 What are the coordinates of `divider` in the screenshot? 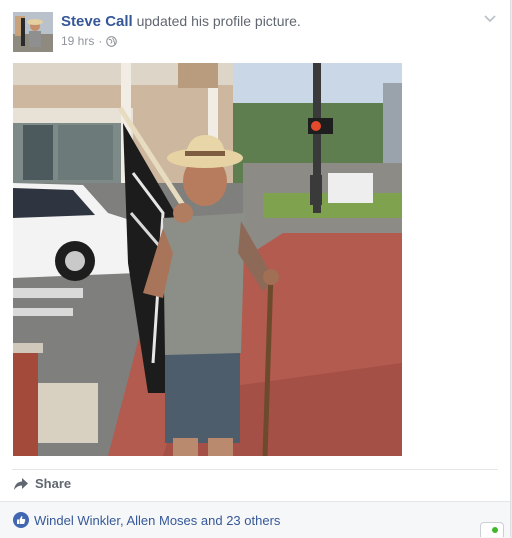 It's located at (255, 469).